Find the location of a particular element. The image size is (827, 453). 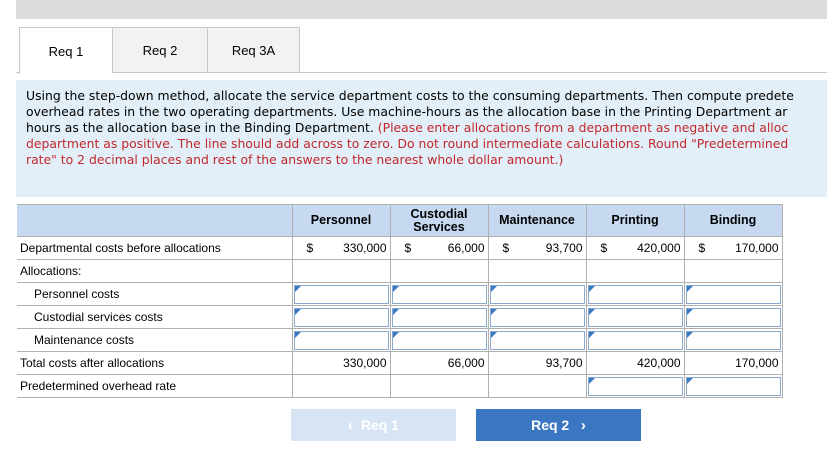

tab-label: Req 1 is located at coordinates (66, 51).